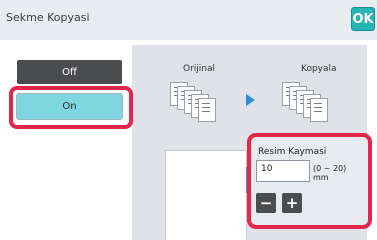 The width and height of the screenshot is (377, 240). I want to click on original-pages-icon, so click(194, 102).